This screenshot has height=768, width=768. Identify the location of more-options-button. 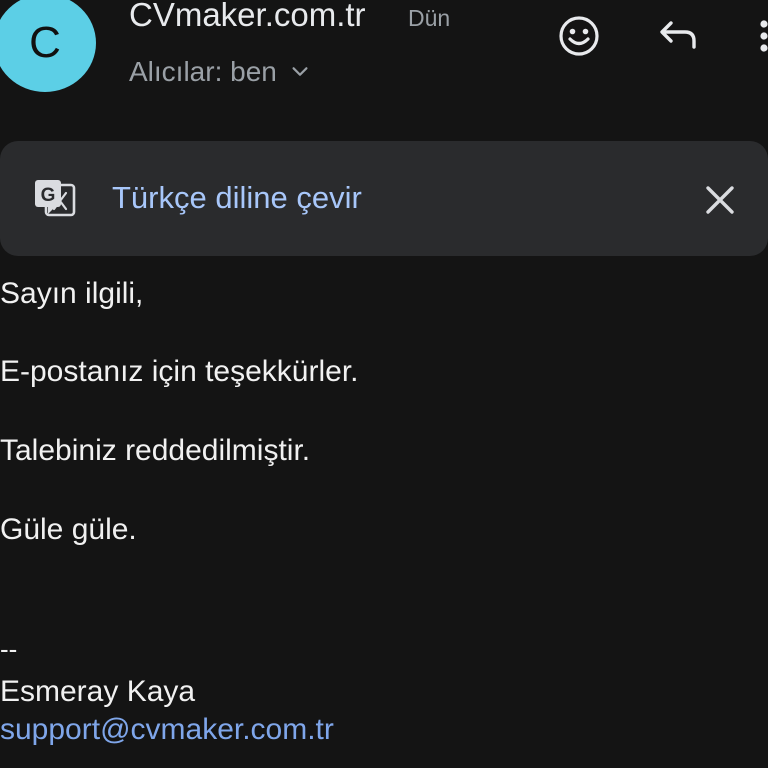
(760, 36).